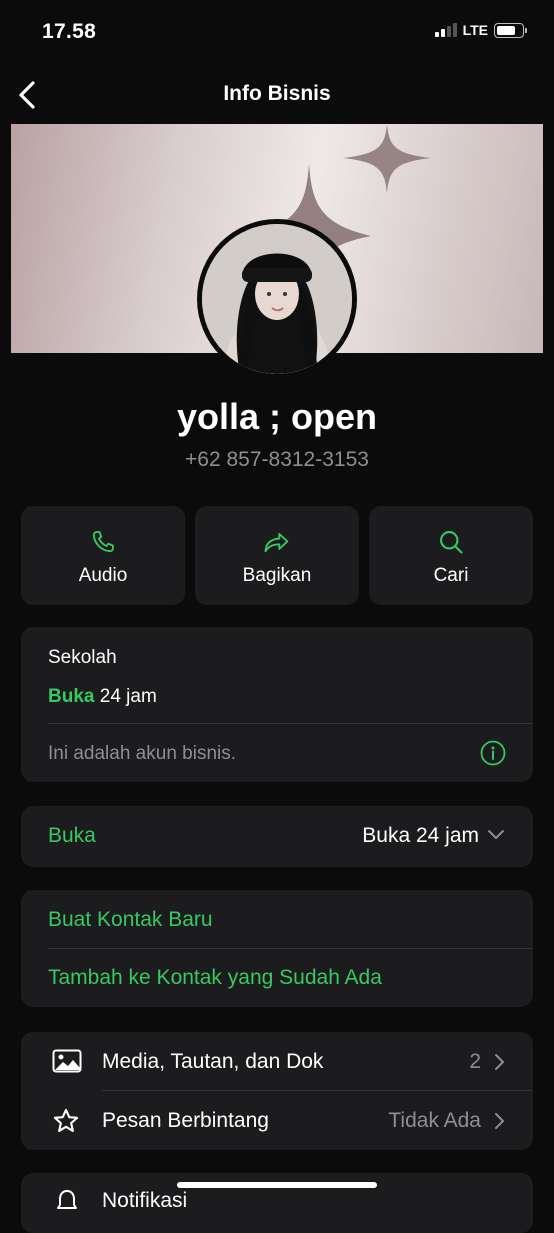 The width and height of the screenshot is (554, 1233). I want to click on status-indicators: LTE, so click(480, 30).